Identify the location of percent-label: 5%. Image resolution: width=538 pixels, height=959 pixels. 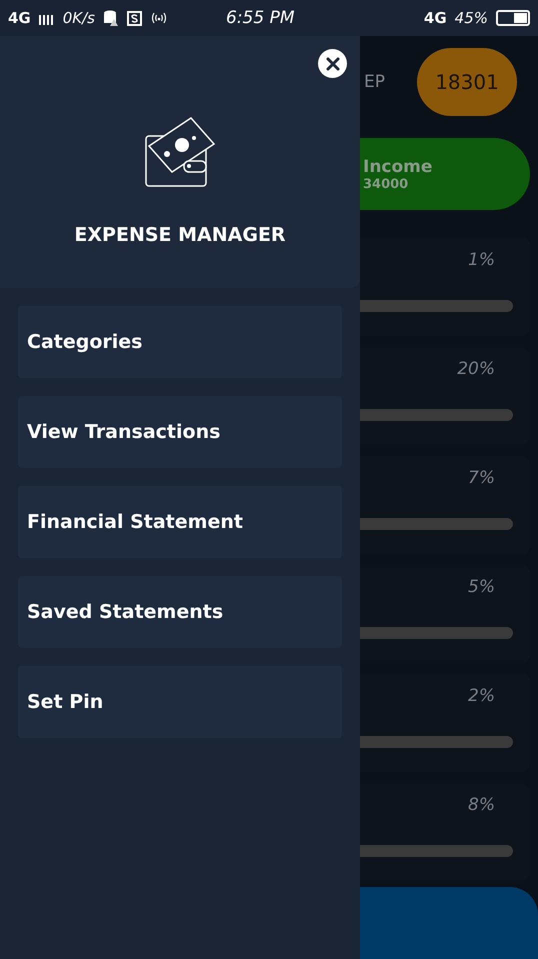
(481, 587).